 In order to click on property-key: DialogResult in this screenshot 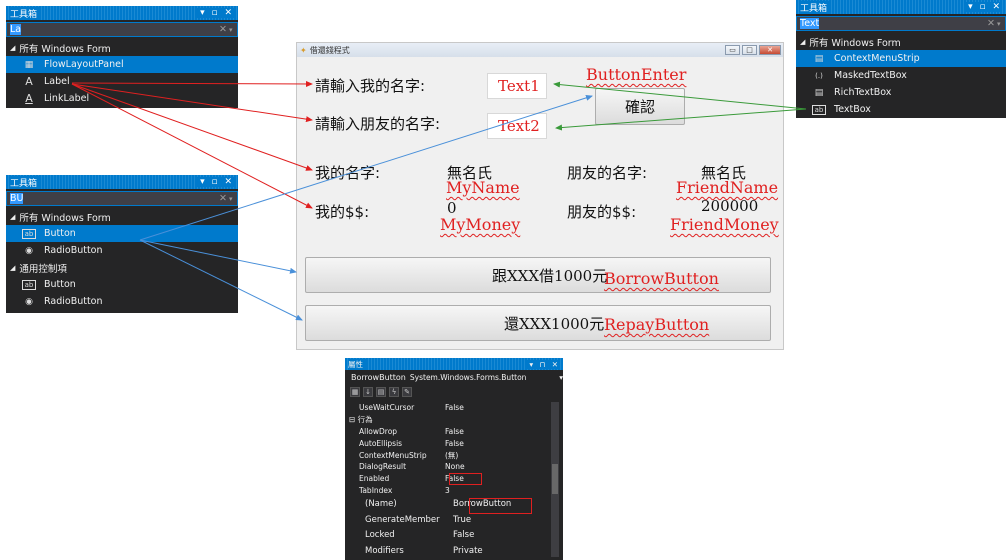, I will do `click(383, 467)`.